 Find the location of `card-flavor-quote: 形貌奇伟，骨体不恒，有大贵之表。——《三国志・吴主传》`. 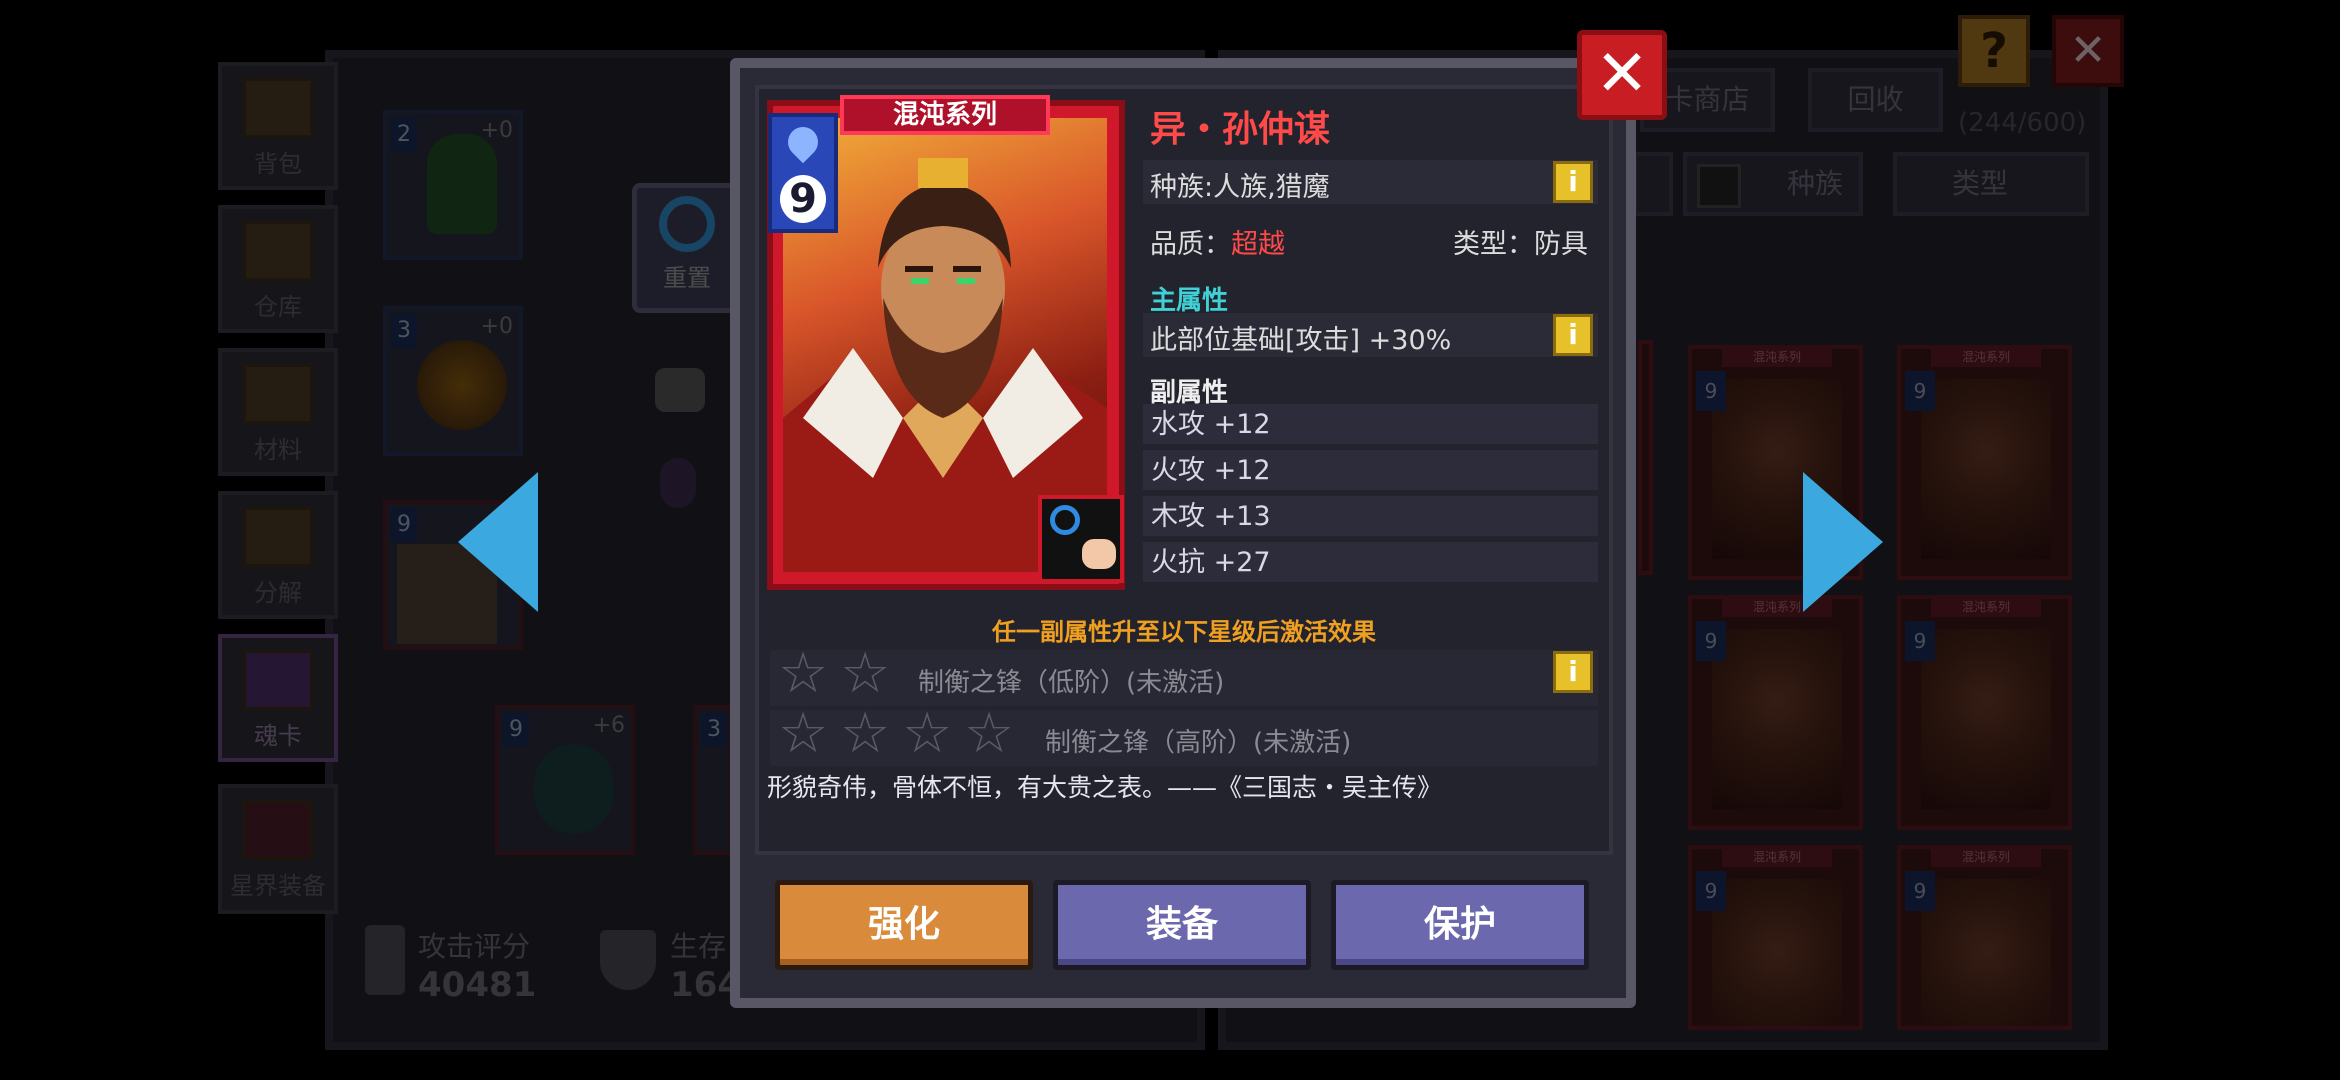

card-flavor-quote: 形貌奇伟，骨体不恒，有大贵之表。——《三国志・吴主传》 is located at coordinates (1105, 787).